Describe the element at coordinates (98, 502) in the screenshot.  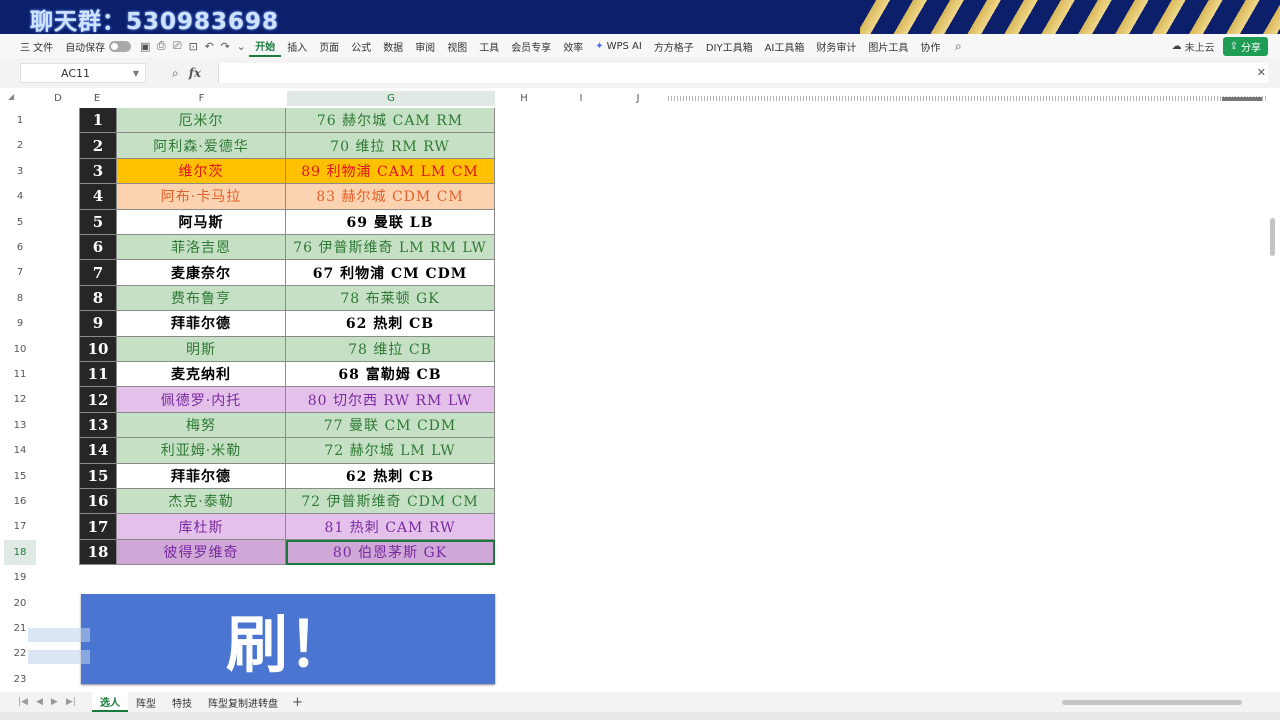
I see `player-number-cell: 16` at that location.